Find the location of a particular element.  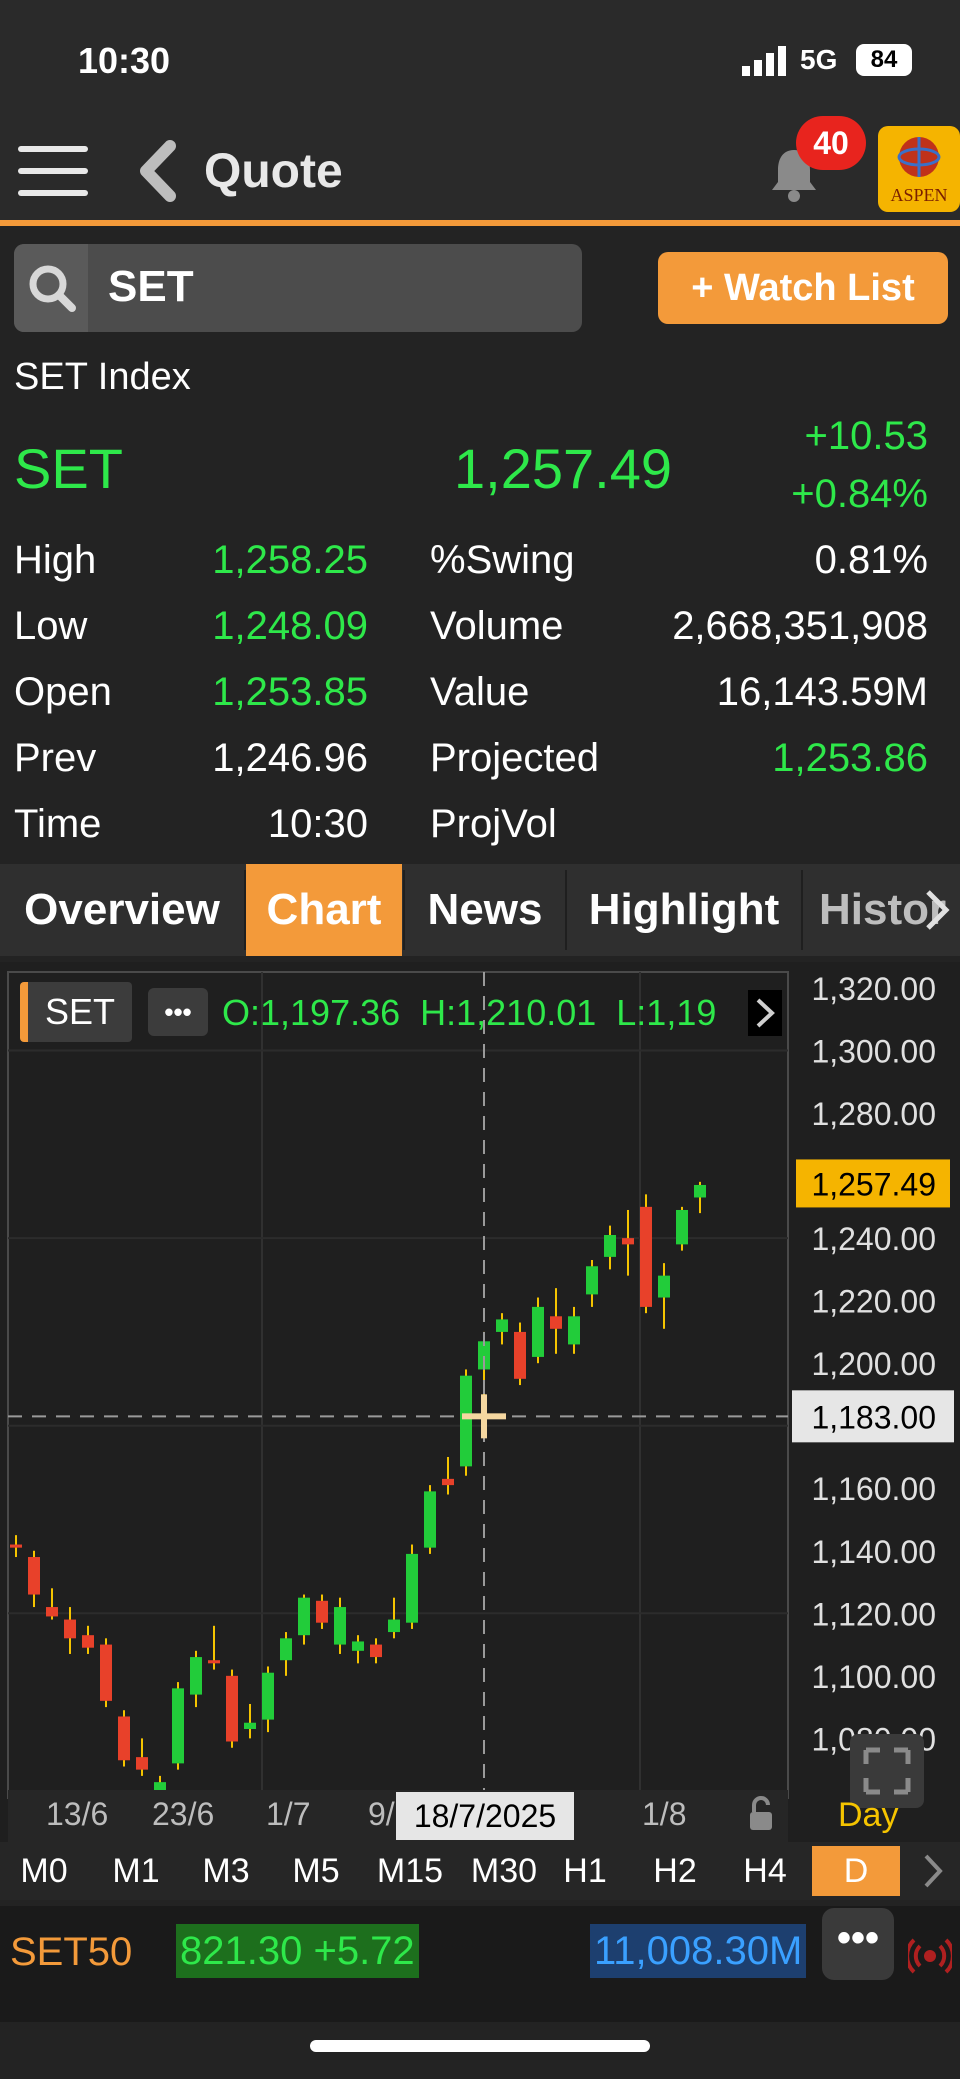

ticker-value: 821.30 +5.72 is located at coordinates (297, 1951).